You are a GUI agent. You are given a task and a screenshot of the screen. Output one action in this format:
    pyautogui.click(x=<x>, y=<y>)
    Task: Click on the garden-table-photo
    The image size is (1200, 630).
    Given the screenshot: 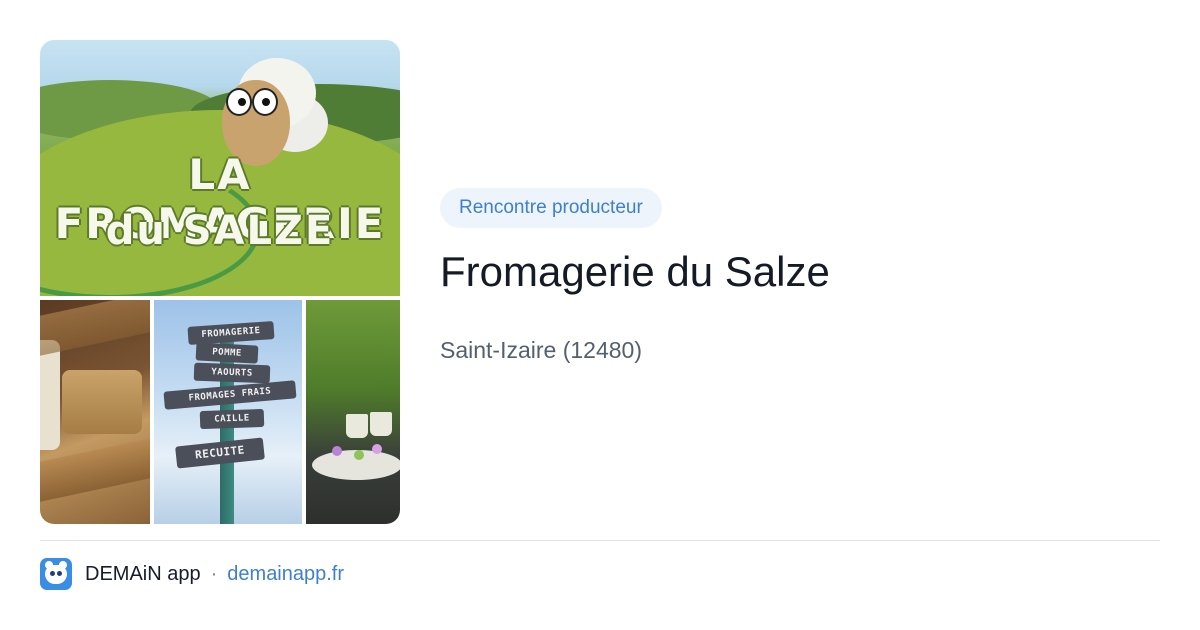 What is the action you would take?
    pyautogui.click(x=353, y=412)
    